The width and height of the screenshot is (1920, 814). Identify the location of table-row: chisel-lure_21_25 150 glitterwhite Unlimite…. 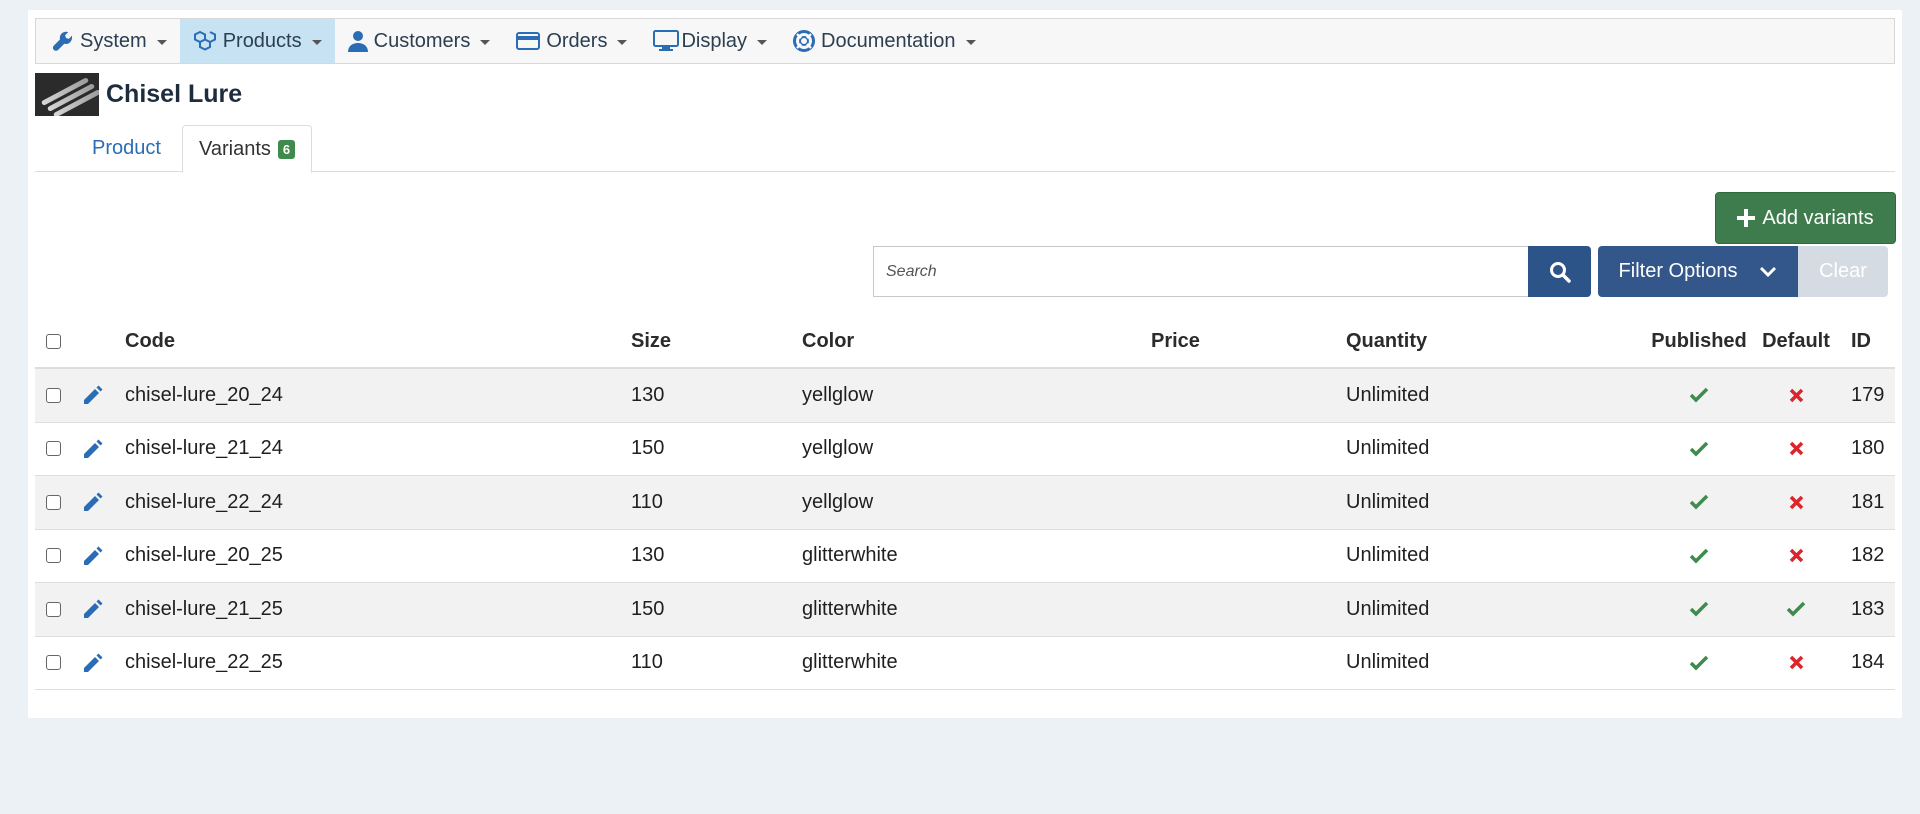
(965, 610).